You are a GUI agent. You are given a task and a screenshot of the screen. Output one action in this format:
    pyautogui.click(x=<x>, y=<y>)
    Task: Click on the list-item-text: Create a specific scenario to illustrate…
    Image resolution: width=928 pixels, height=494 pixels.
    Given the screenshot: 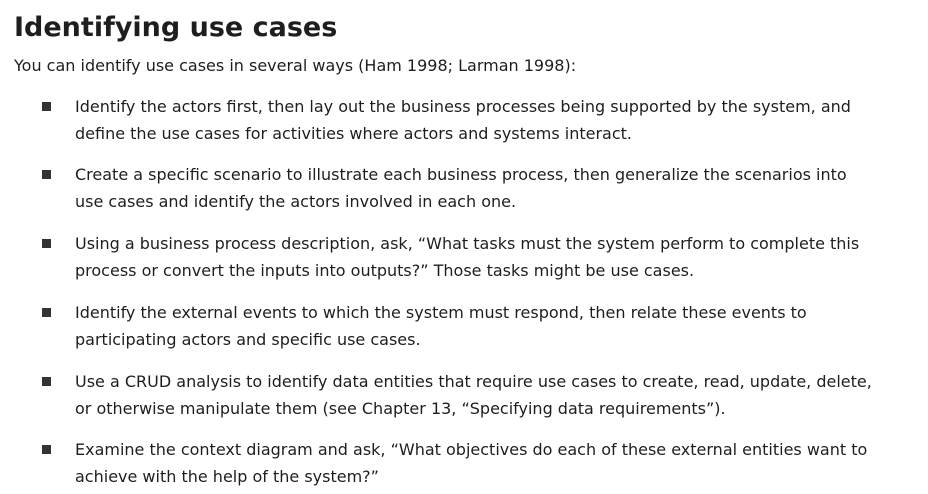 What is the action you would take?
    pyautogui.click(x=461, y=188)
    